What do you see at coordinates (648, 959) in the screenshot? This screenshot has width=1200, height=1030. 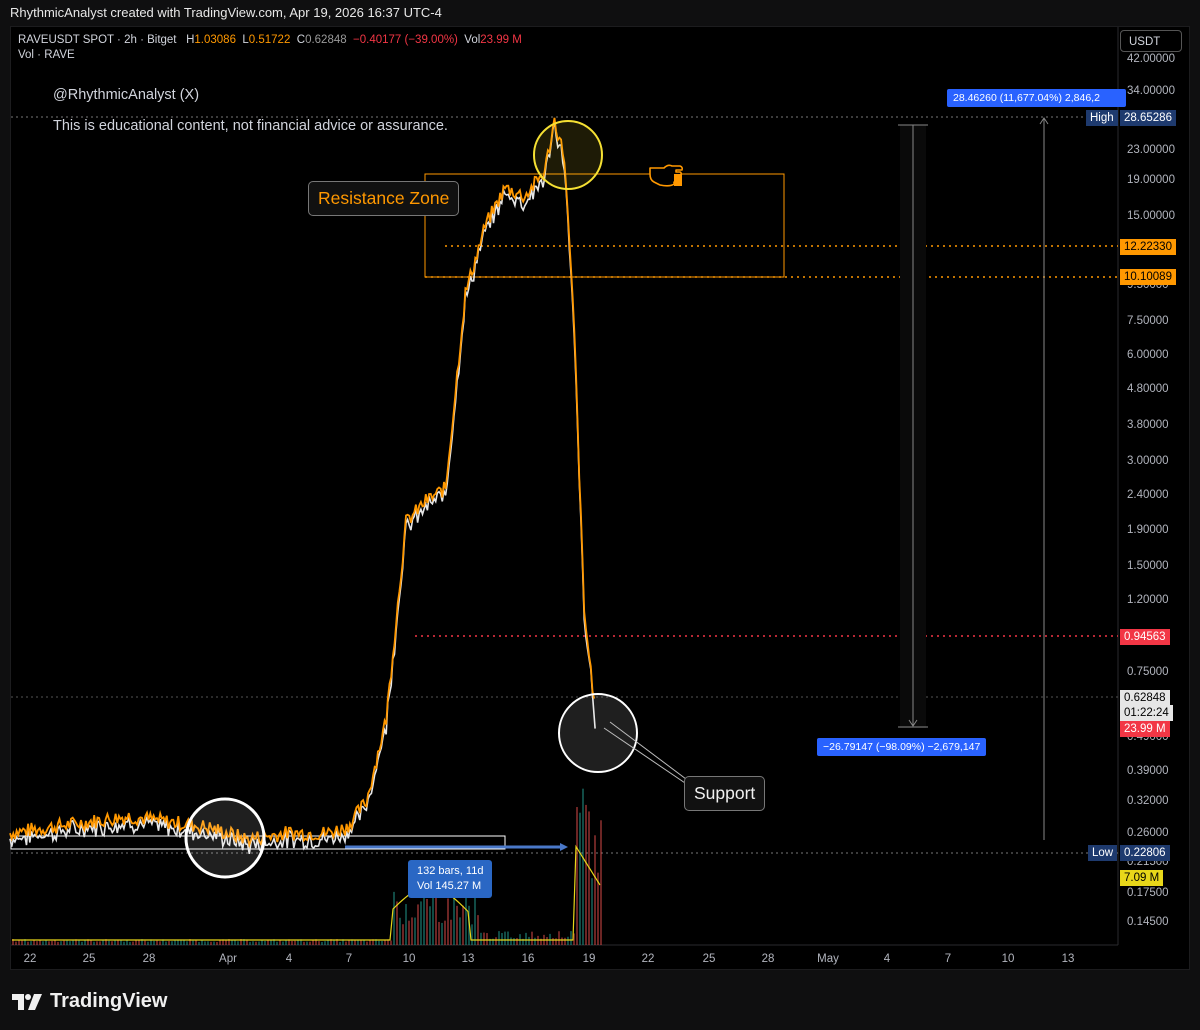 I see `time-tick: 22` at bounding box center [648, 959].